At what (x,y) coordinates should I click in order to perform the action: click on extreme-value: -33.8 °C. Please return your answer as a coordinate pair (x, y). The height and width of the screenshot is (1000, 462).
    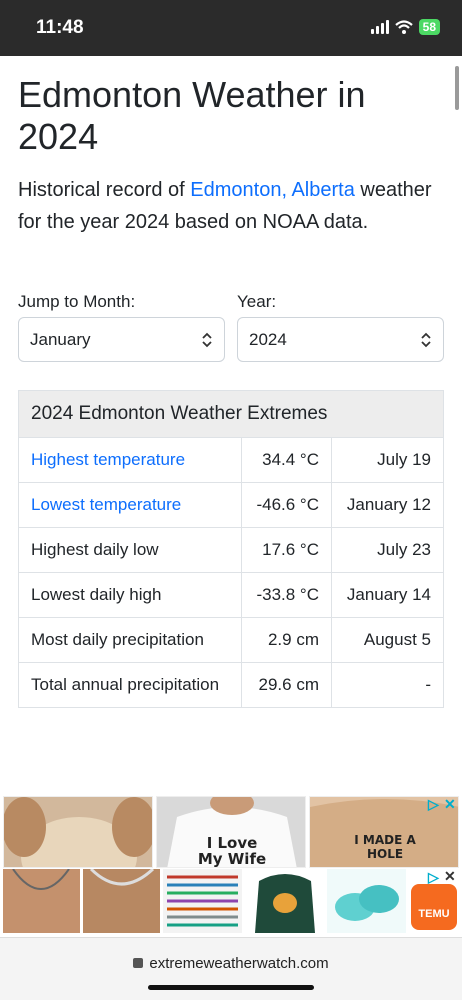
    Looking at the image, I should click on (287, 595).